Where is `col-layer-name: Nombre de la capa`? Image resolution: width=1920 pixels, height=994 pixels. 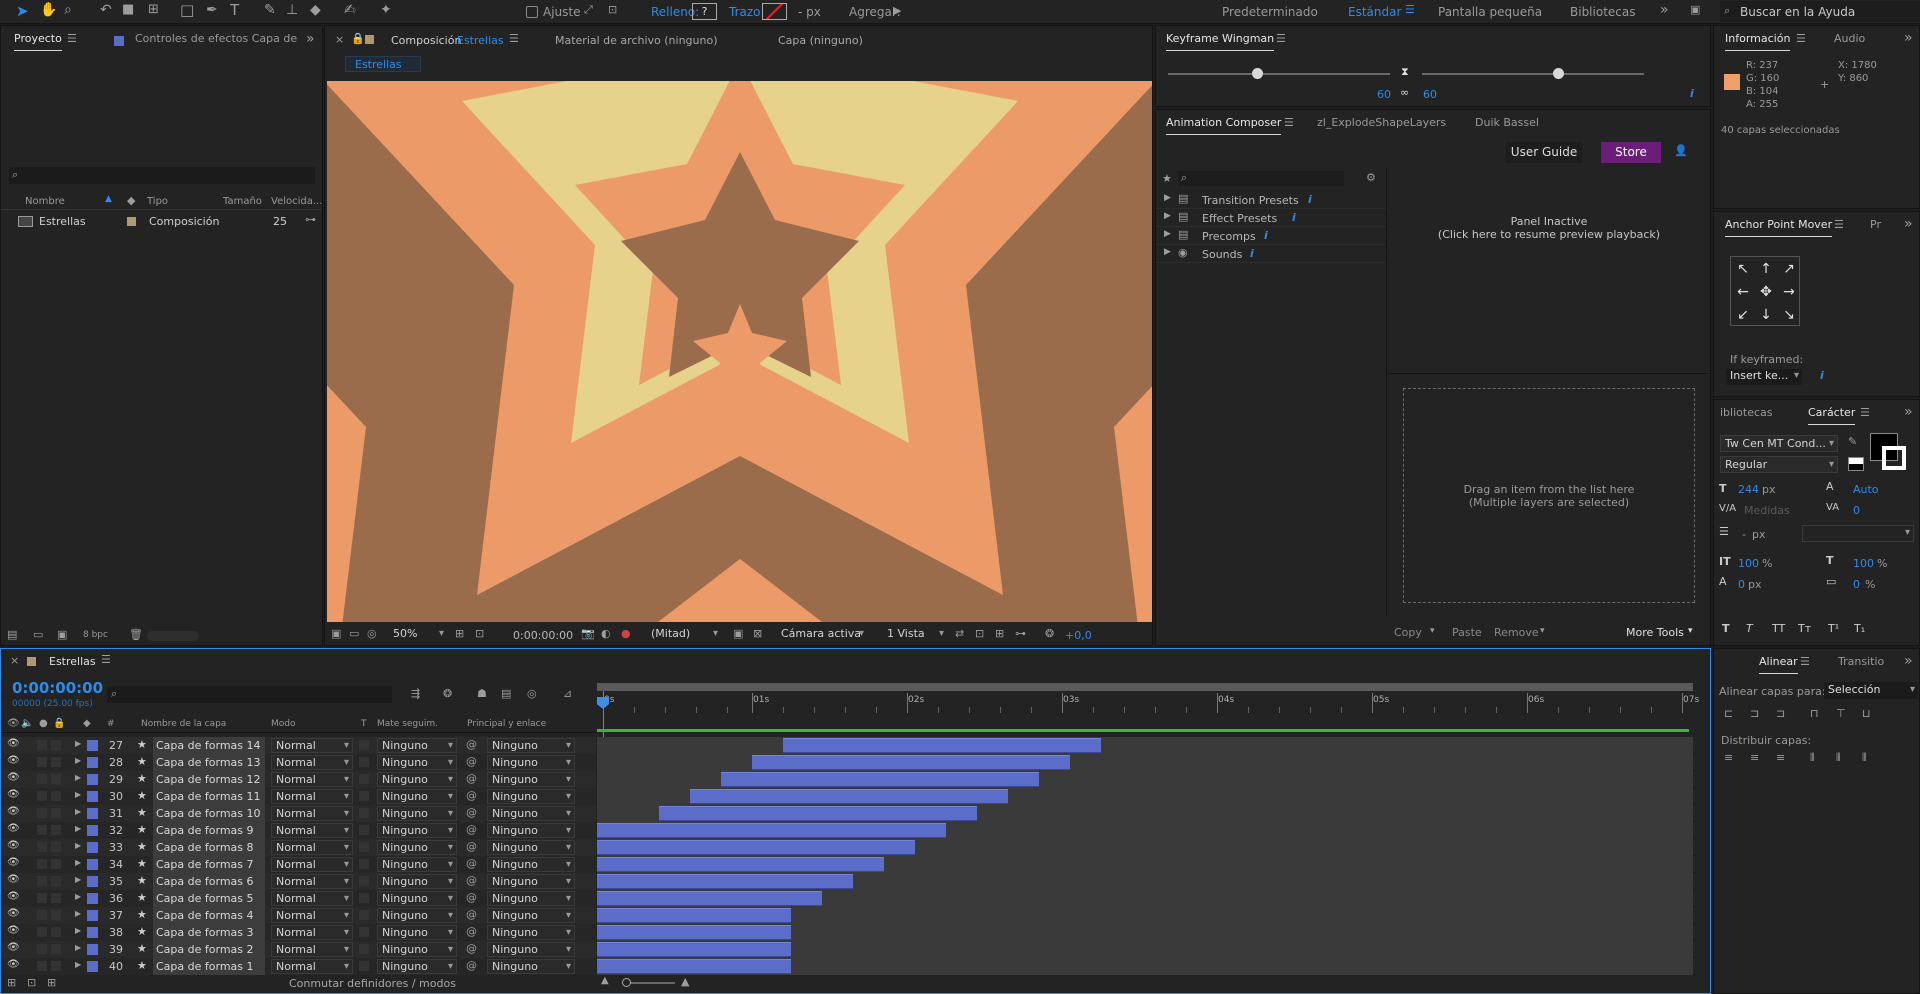 col-layer-name: Nombre de la capa is located at coordinates (183, 724).